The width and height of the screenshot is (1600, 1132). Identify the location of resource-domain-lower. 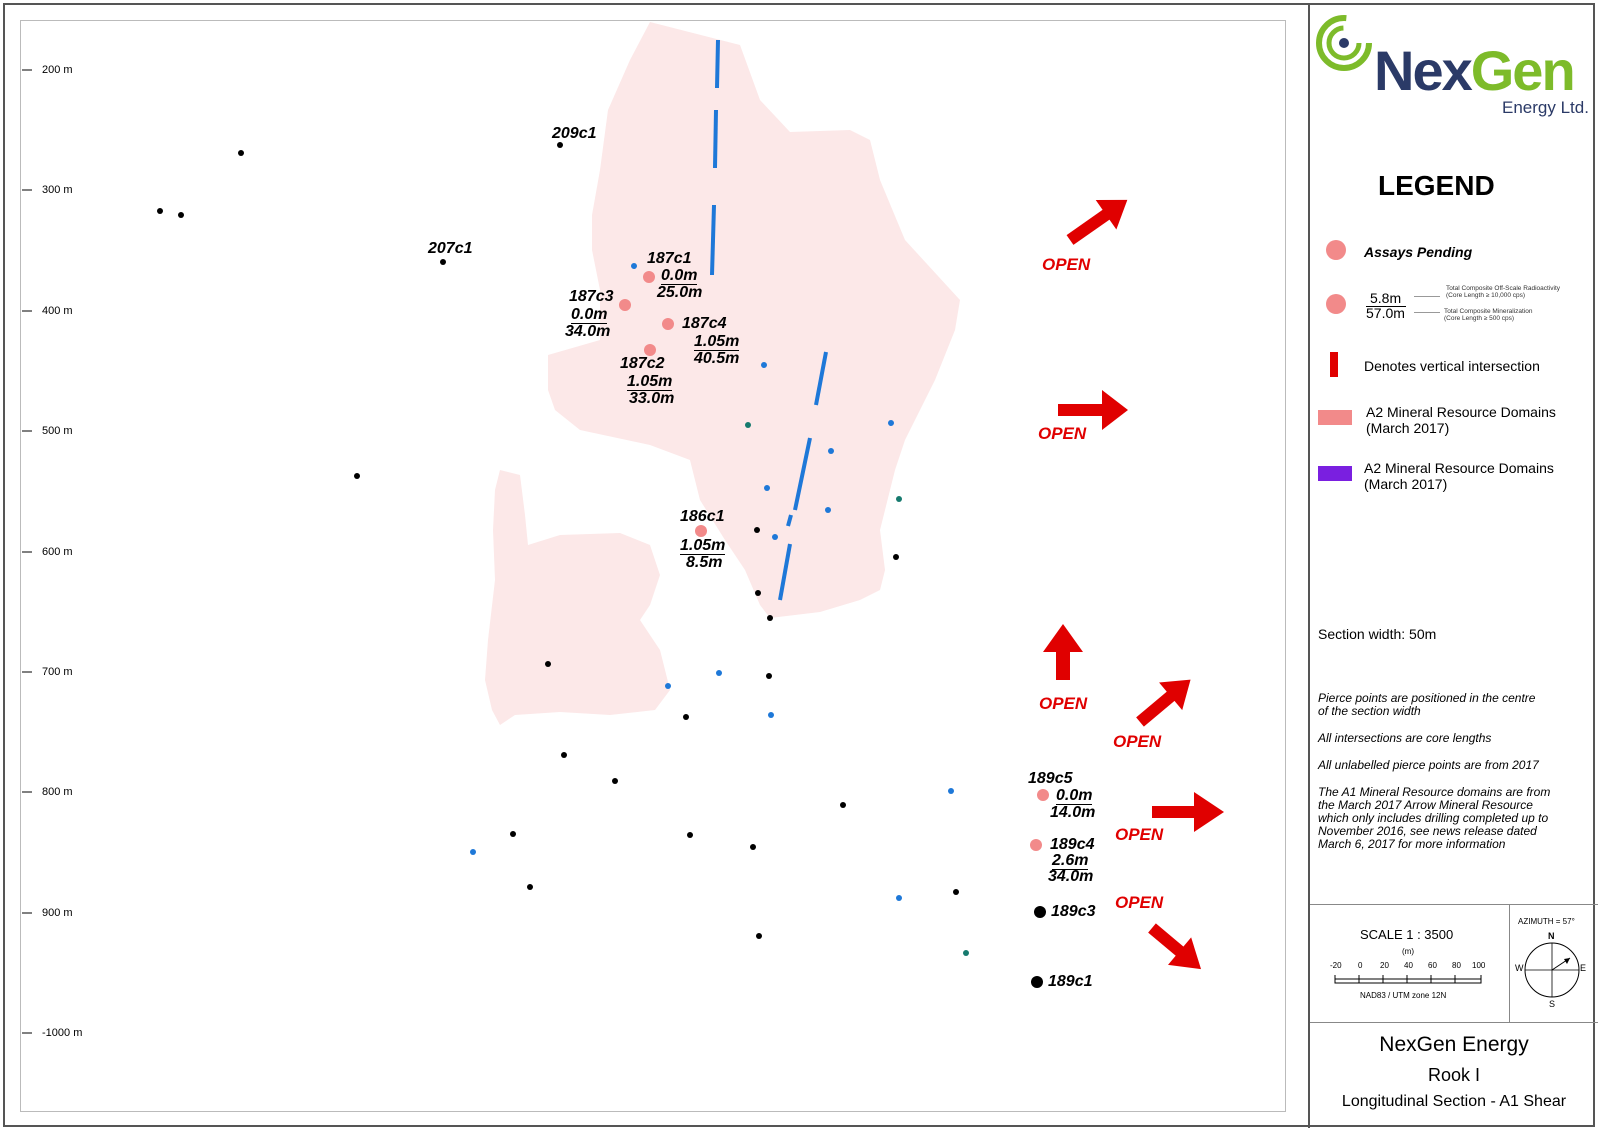
(577, 597).